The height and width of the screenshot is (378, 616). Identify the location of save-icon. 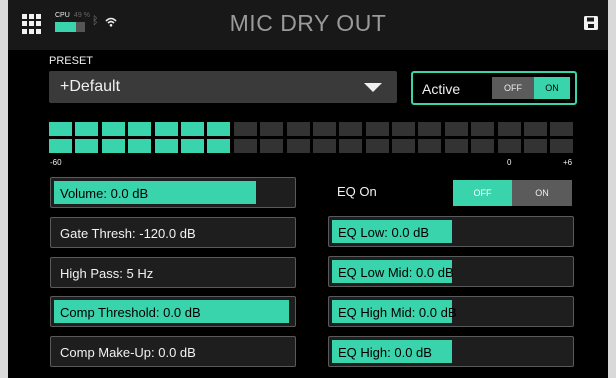
(591, 23).